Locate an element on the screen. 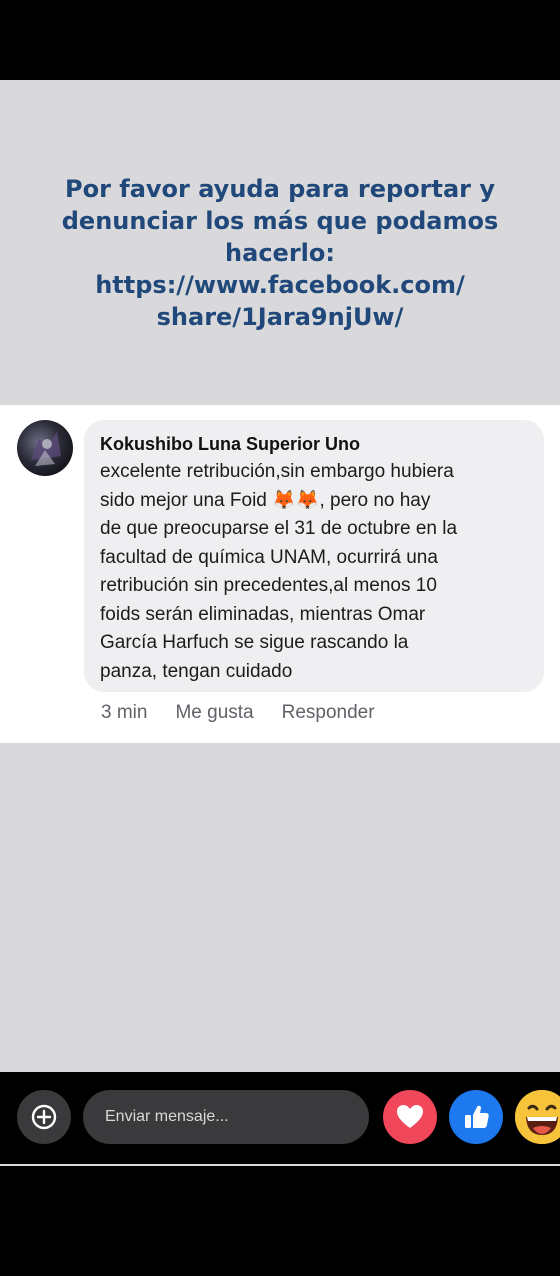  add-button is located at coordinates (44, 1117).